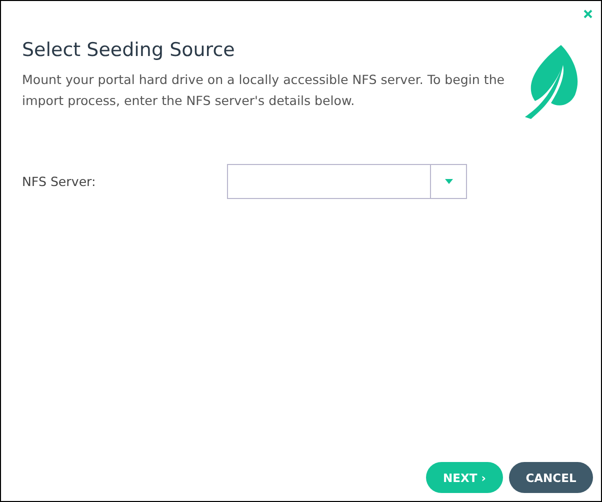 Image resolution: width=602 pixels, height=502 pixels. What do you see at coordinates (59, 181) in the screenshot?
I see `field-label: NFS Server:` at bounding box center [59, 181].